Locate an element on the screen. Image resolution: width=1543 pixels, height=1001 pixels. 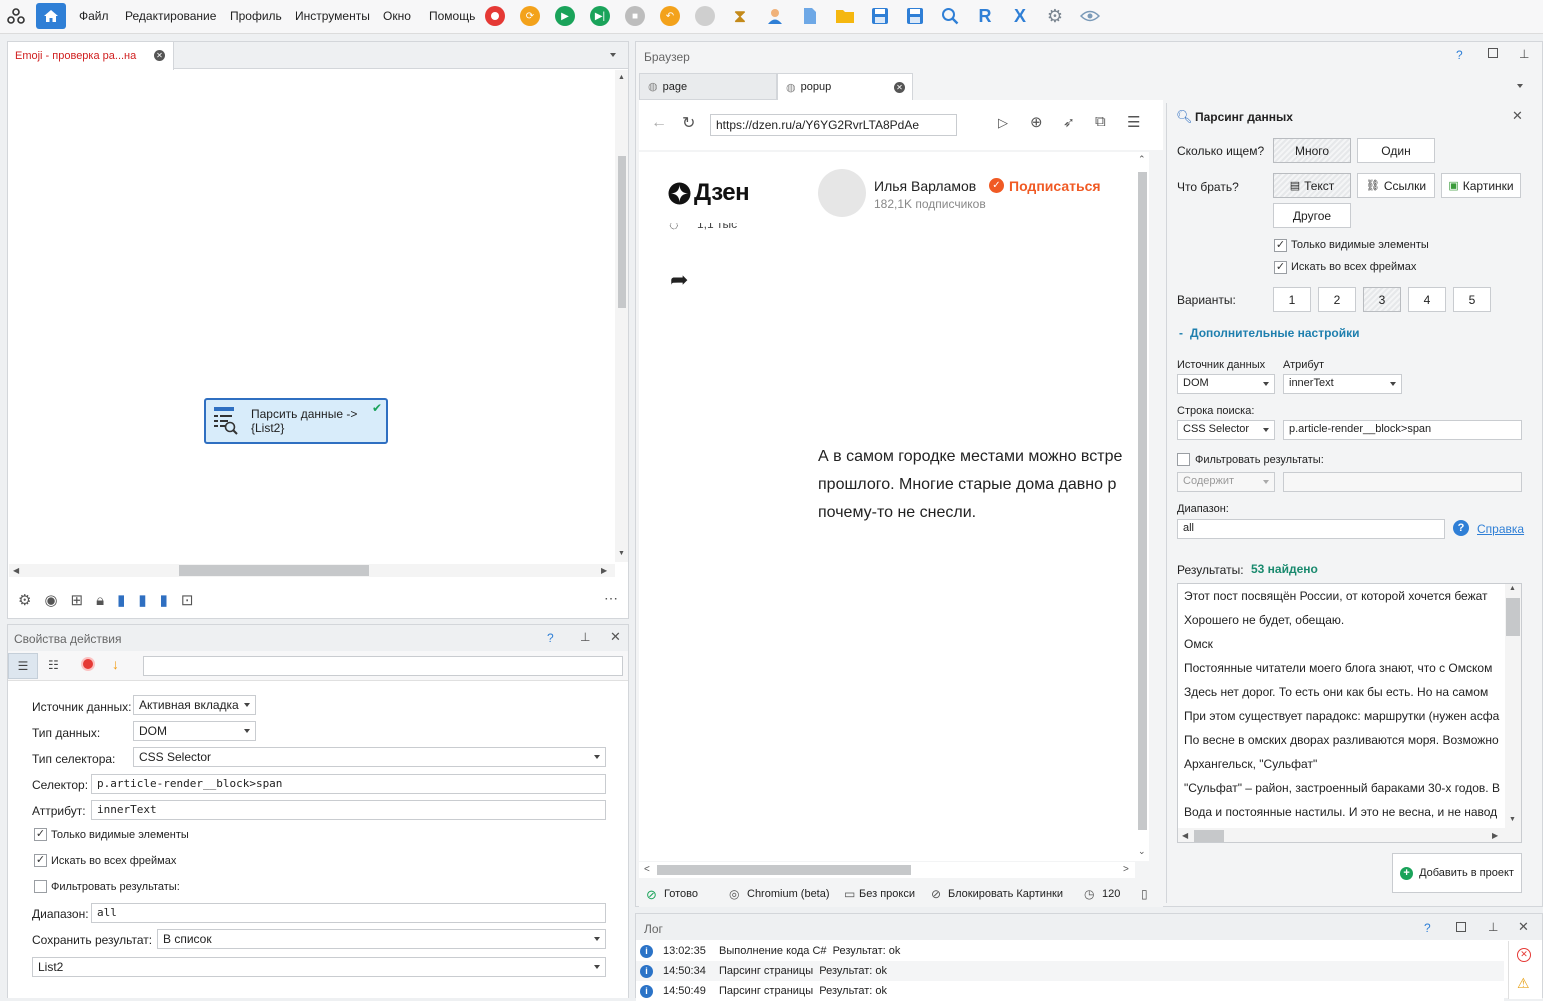
record-icon is located at coordinates (495, 16).